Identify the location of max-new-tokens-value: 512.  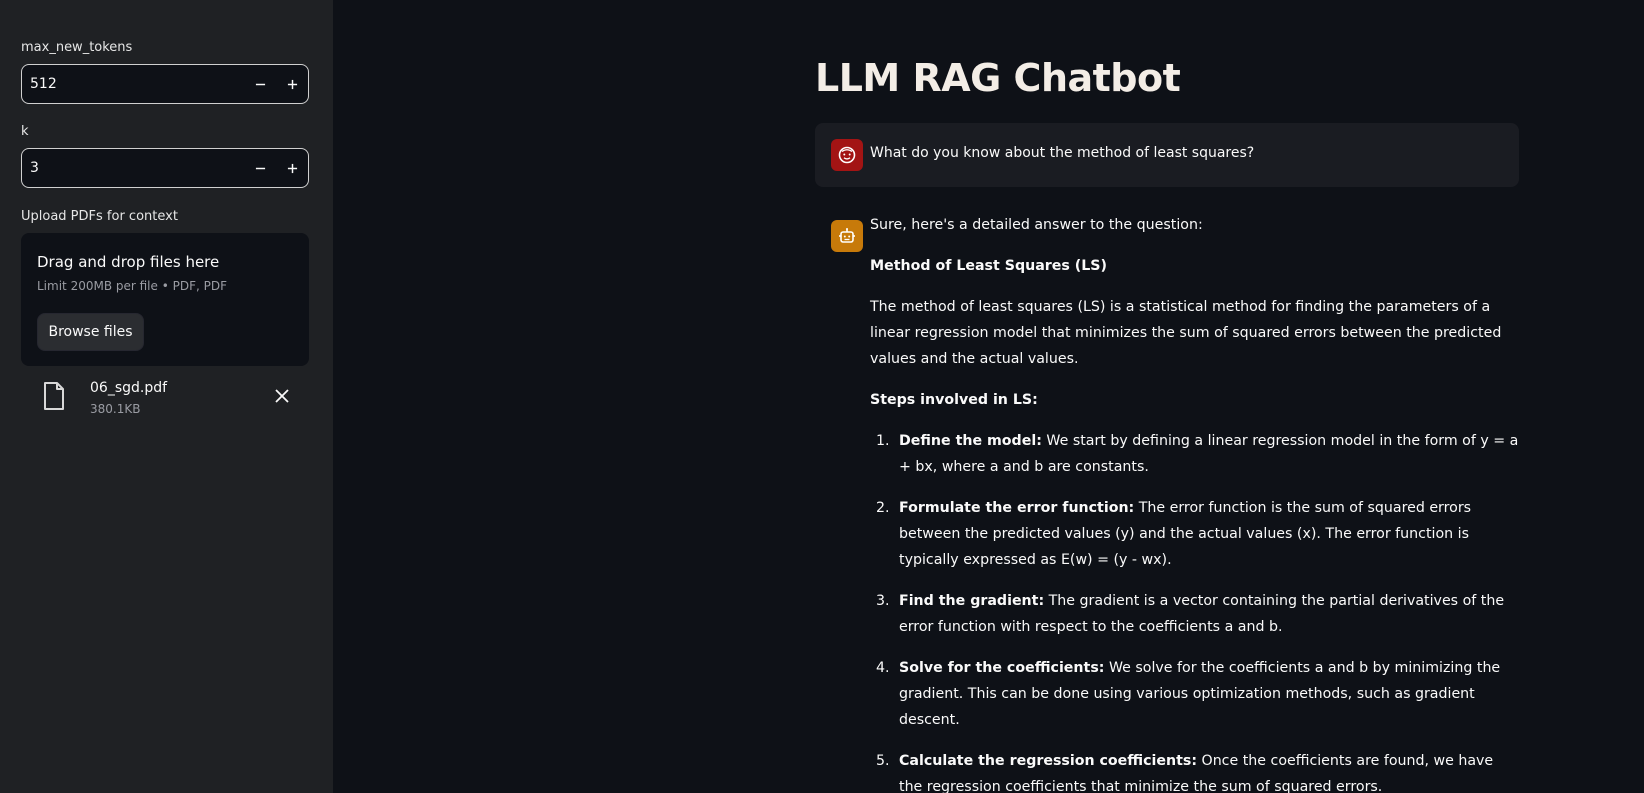
(133, 84).